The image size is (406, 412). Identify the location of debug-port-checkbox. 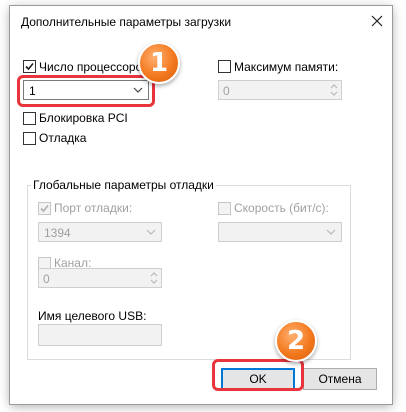
(44, 208).